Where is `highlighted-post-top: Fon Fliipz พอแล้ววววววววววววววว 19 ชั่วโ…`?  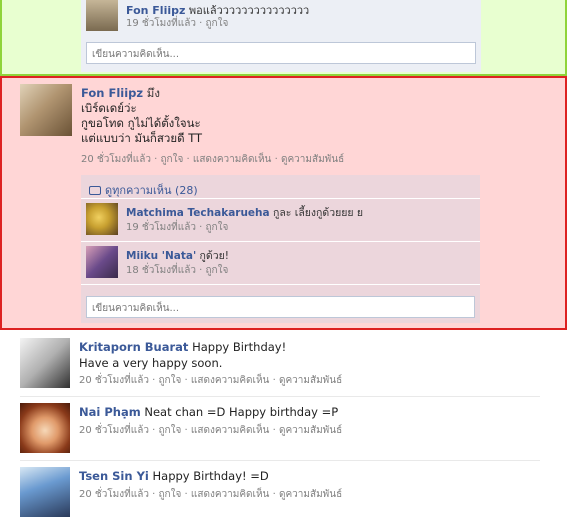
highlighted-post-top: Fon Fliipz พอแล้ววววววววววววววว 19 ชั่วโ… is located at coordinates (283, 38).